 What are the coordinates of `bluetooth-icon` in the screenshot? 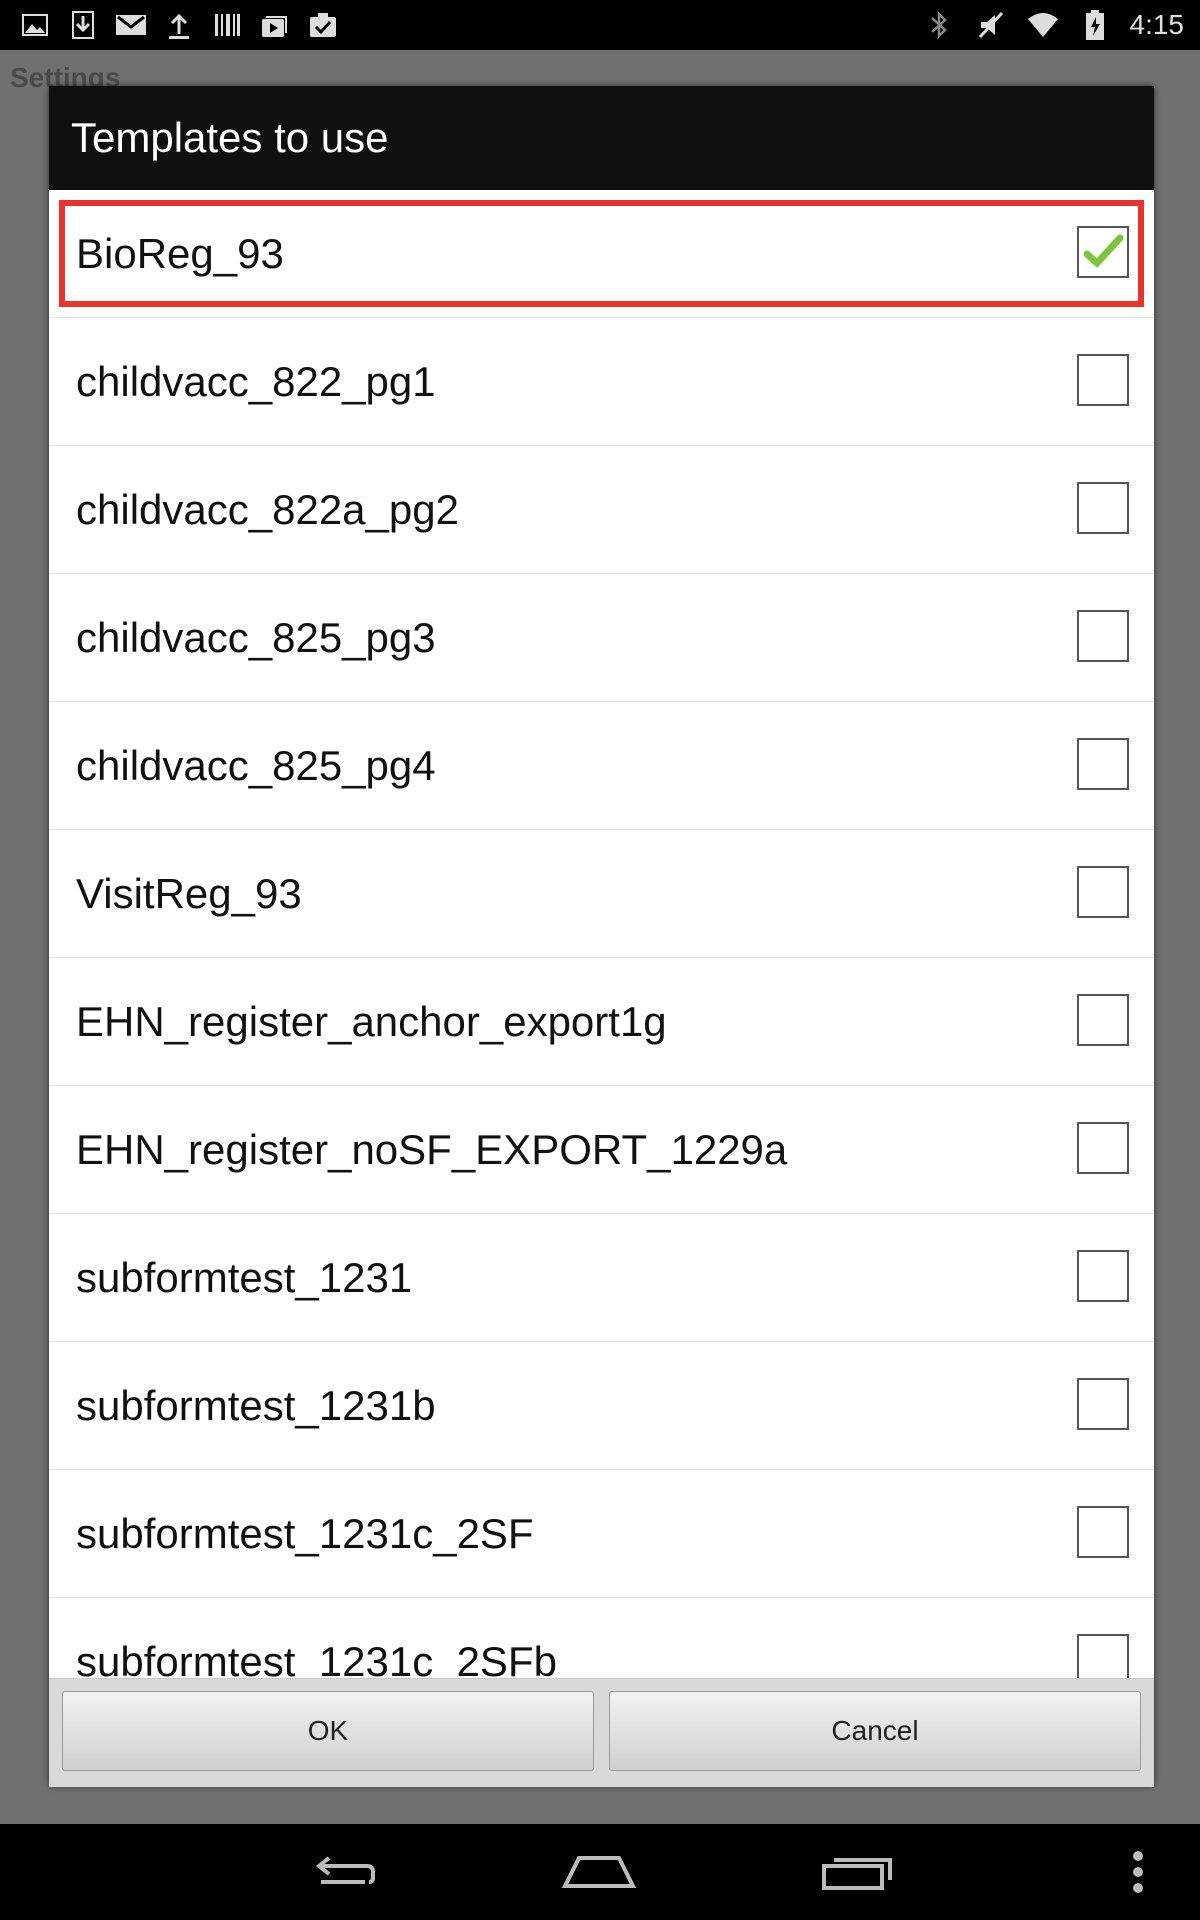 It's located at (939, 25).